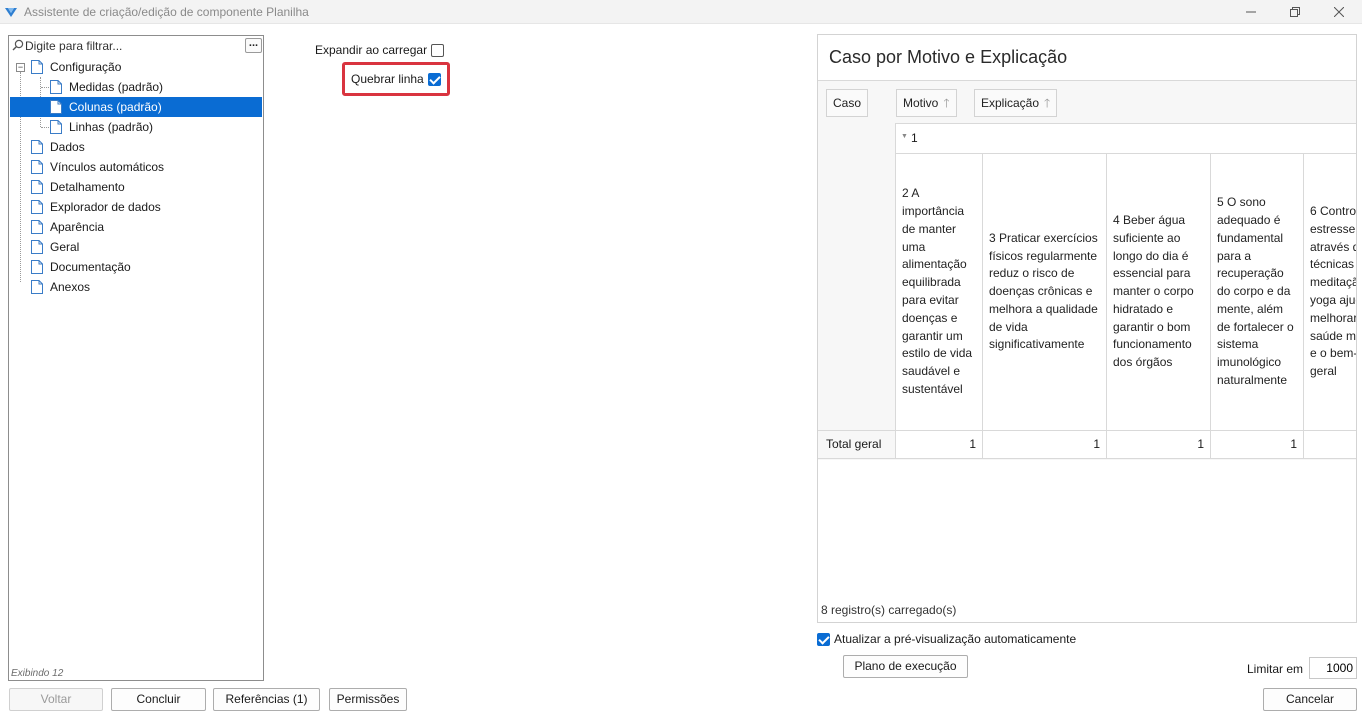  Describe the element at coordinates (266, 699) in the screenshot. I see `references-button: Referências (1)` at that location.